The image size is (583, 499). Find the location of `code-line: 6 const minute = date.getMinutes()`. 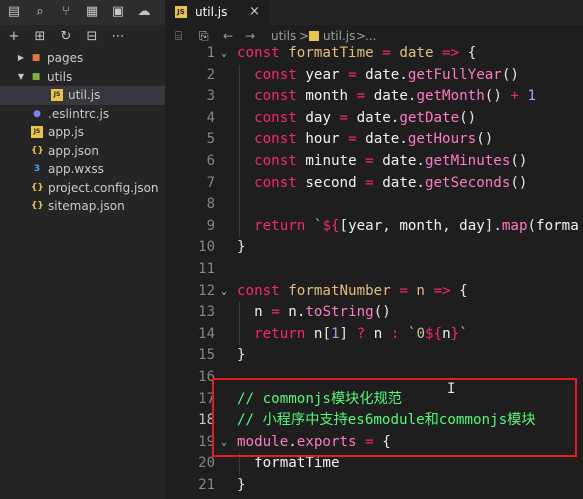

code-line: 6 const minute = date.getMinutes() is located at coordinates (374, 162).